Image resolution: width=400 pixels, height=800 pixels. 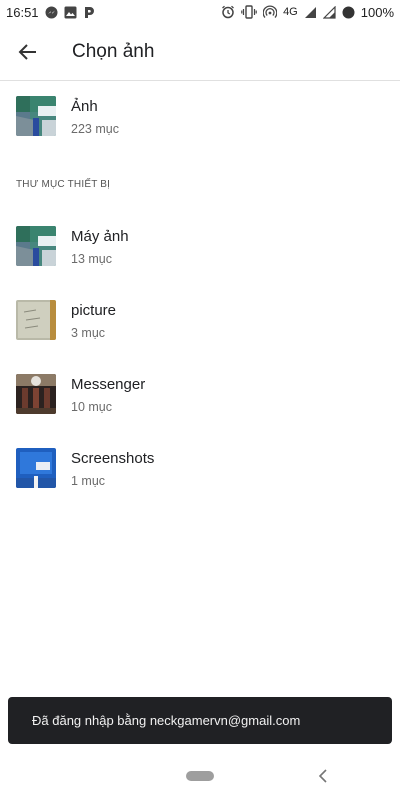 What do you see at coordinates (329, 12) in the screenshot?
I see `signal-icon-secondary` at bounding box center [329, 12].